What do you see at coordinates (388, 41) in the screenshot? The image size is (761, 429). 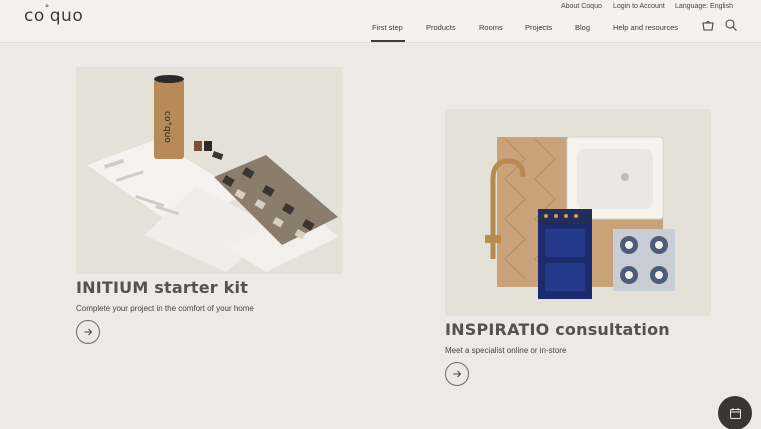 I see `nav-active-indicator` at bounding box center [388, 41].